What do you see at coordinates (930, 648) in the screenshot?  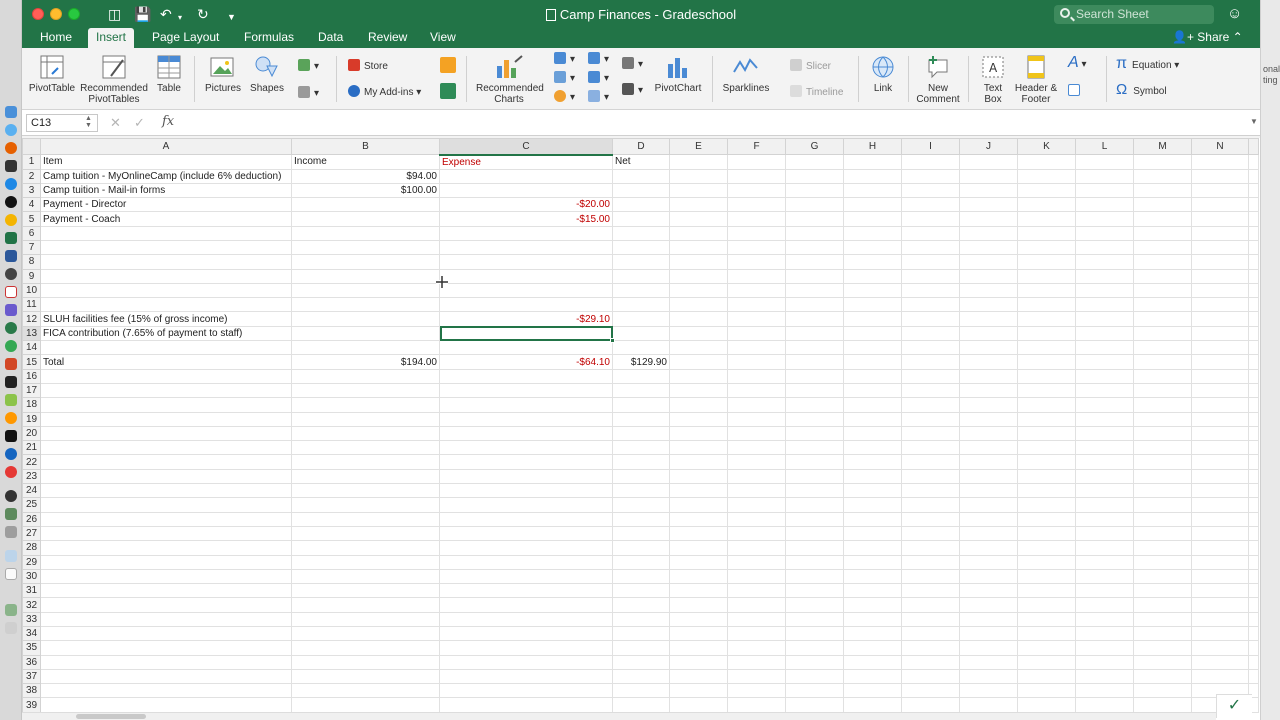 I see `cell-i35` at bounding box center [930, 648].